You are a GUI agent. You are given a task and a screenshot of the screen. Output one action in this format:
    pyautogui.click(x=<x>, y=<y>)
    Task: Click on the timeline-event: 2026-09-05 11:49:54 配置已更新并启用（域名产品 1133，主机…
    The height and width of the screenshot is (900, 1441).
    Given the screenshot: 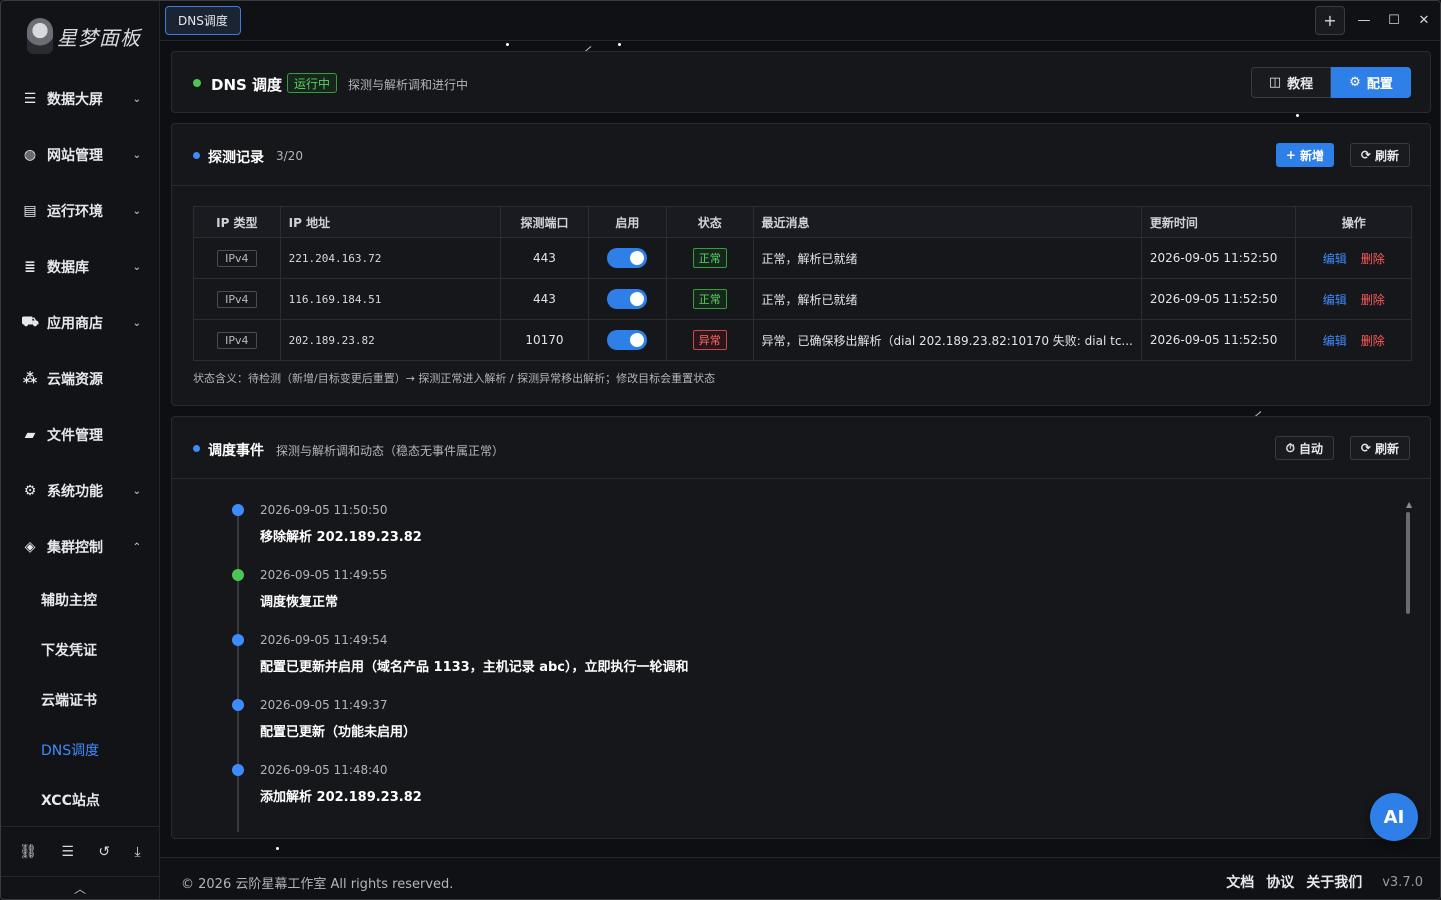 What is the action you would take?
    pyautogui.click(x=774, y=662)
    